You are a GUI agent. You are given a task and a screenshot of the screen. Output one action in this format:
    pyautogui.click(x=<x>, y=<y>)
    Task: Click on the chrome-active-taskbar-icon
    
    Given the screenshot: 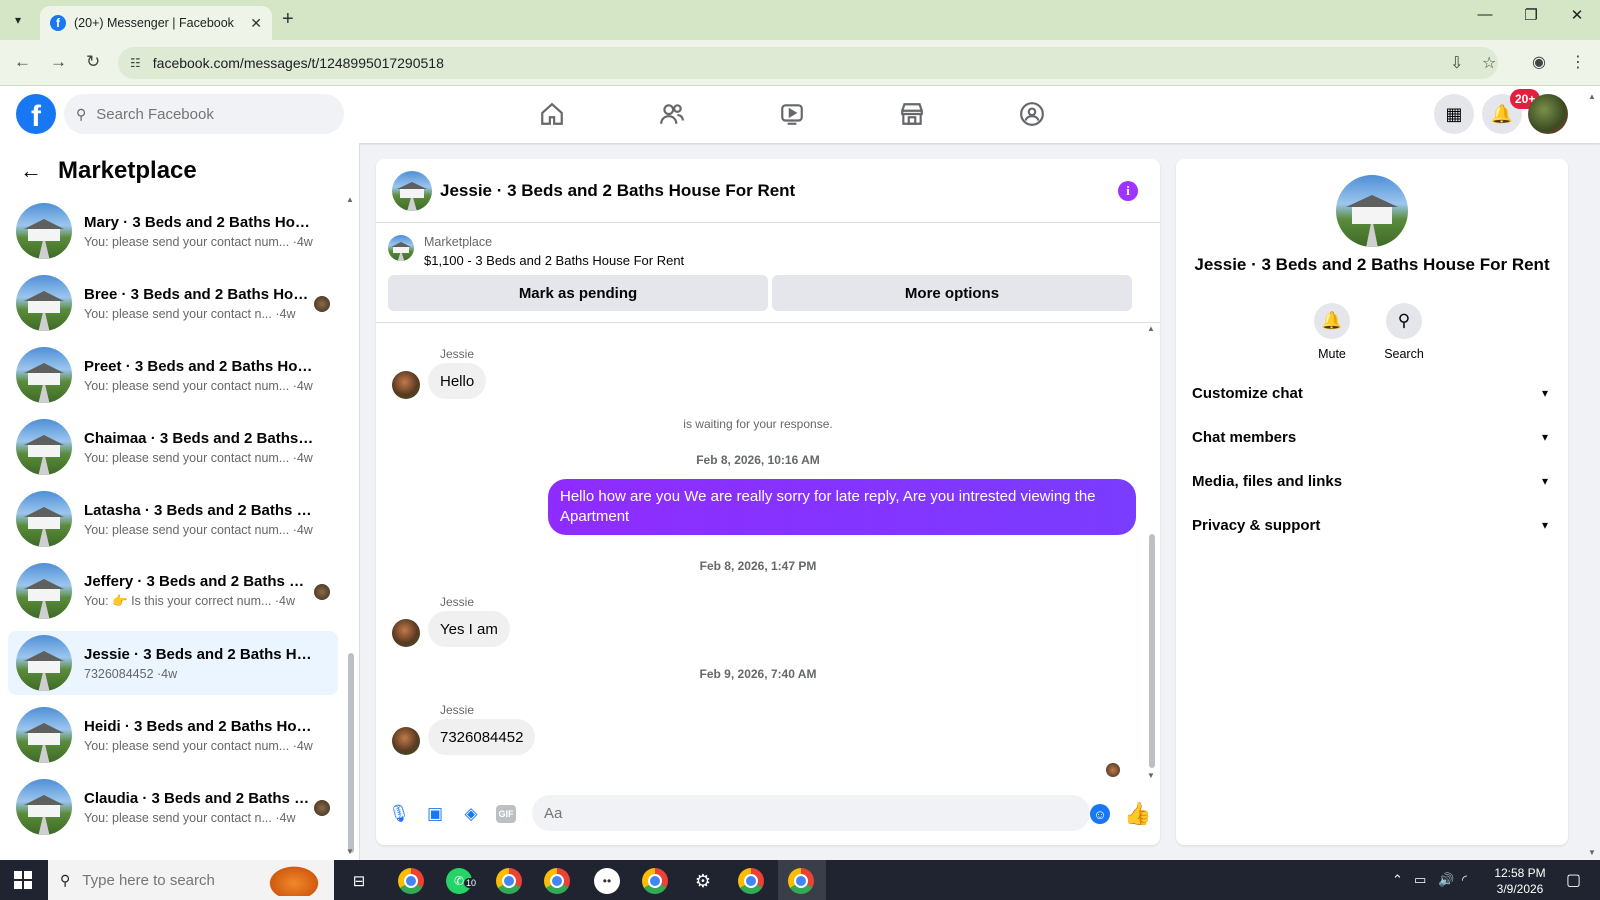 What is the action you would take?
    pyautogui.click(x=801, y=881)
    